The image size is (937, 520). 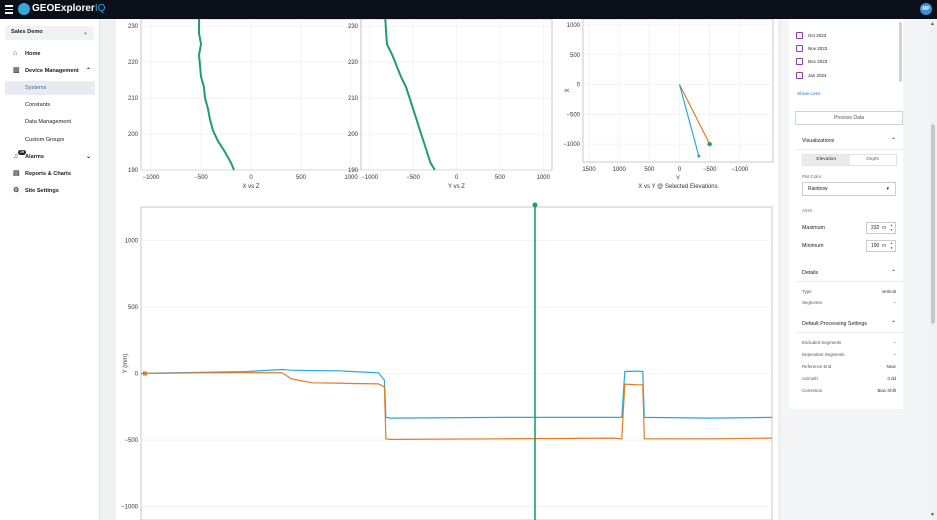 I want to click on x-axis-title: Y vs Z, so click(x=456, y=187).